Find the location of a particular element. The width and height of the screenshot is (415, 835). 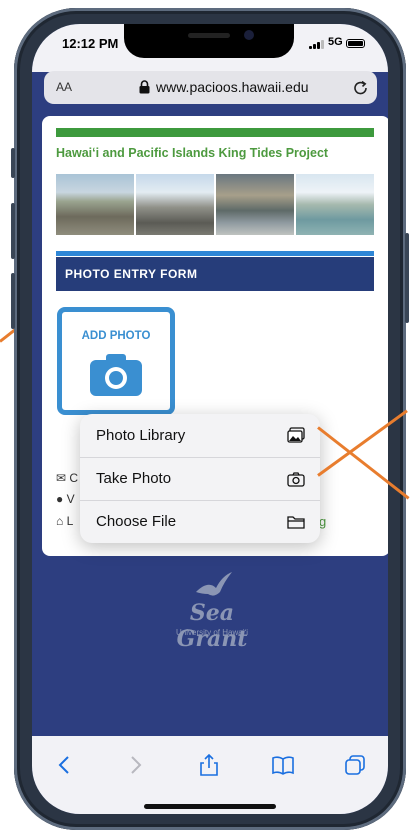

location-row: ⌂ L is located at coordinates (64, 521).